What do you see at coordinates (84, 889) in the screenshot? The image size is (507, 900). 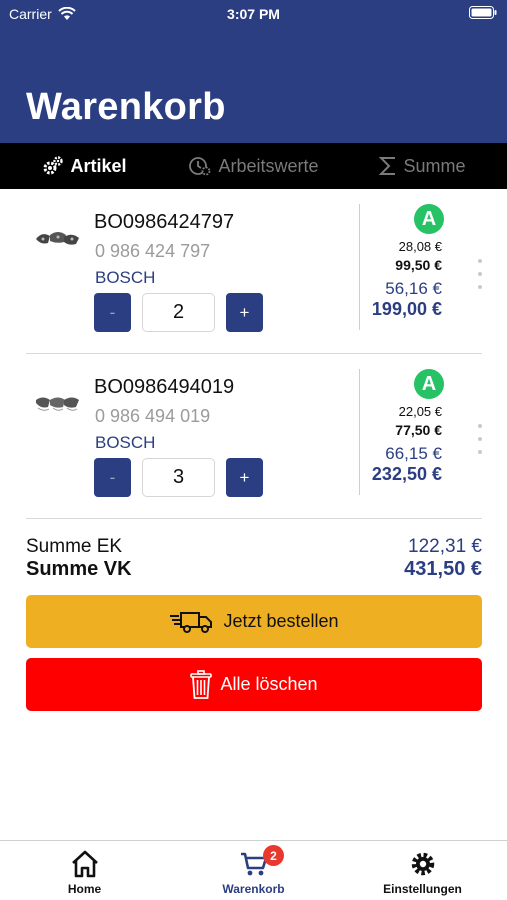 I see `nav-home-label: Home` at bounding box center [84, 889].